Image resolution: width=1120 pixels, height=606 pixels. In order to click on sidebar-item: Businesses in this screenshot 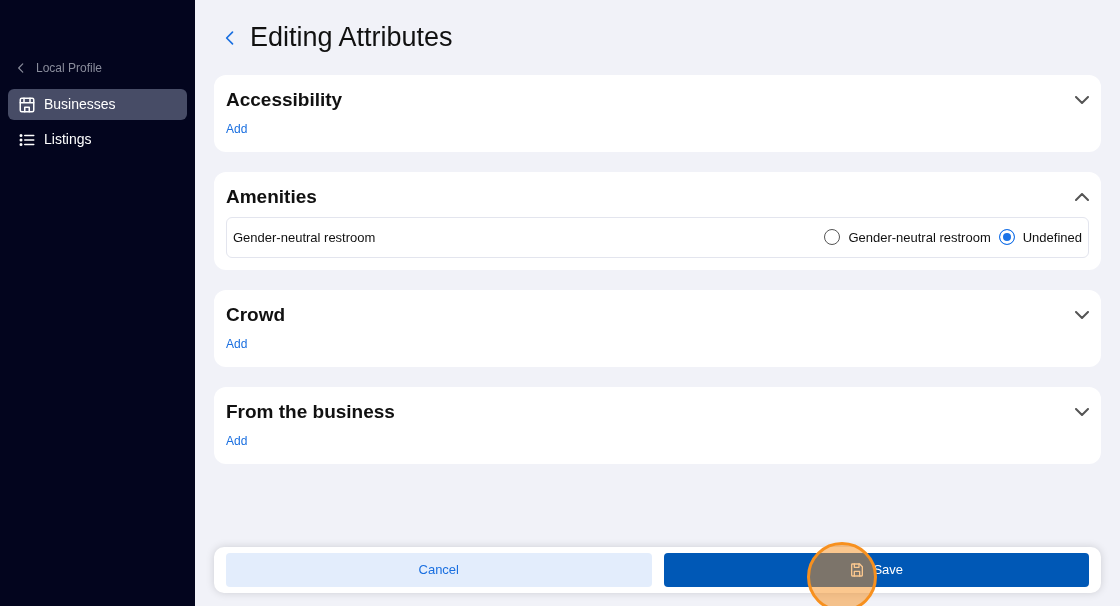, I will do `click(97, 104)`.